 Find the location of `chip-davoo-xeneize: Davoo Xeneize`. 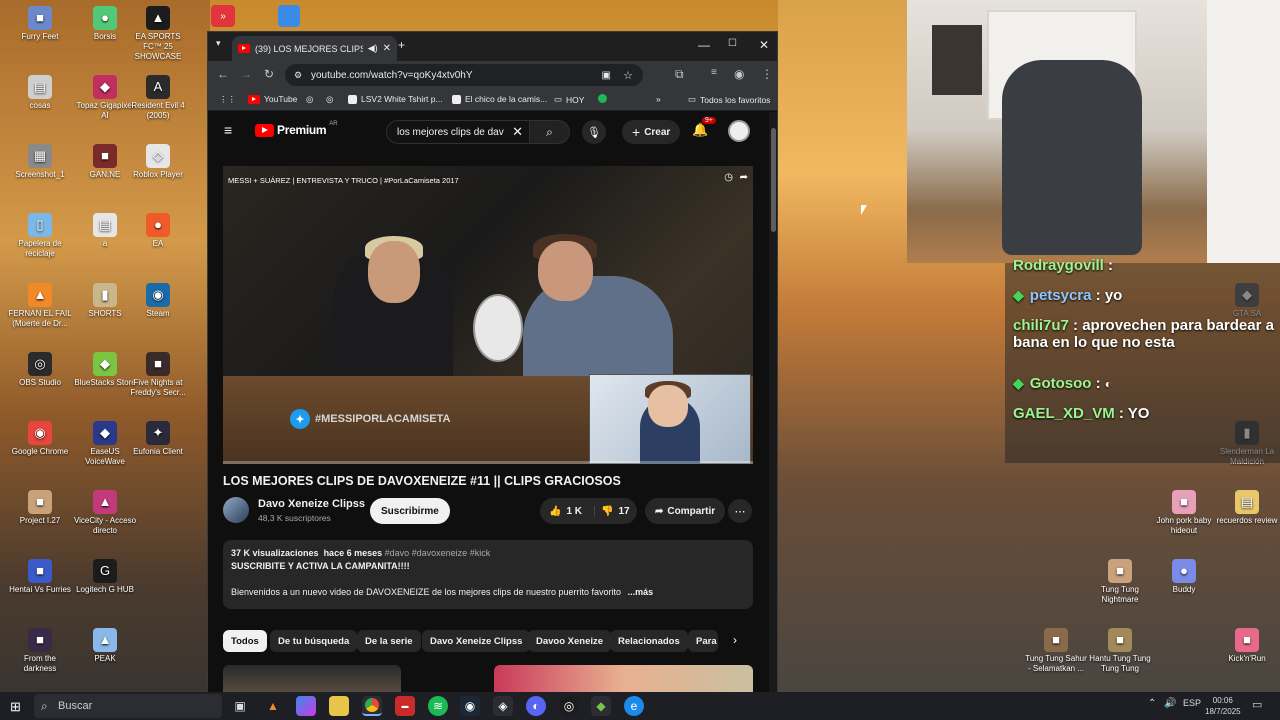

chip-davoo-xeneize: Davoo Xeneize is located at coordinates (570, 641).